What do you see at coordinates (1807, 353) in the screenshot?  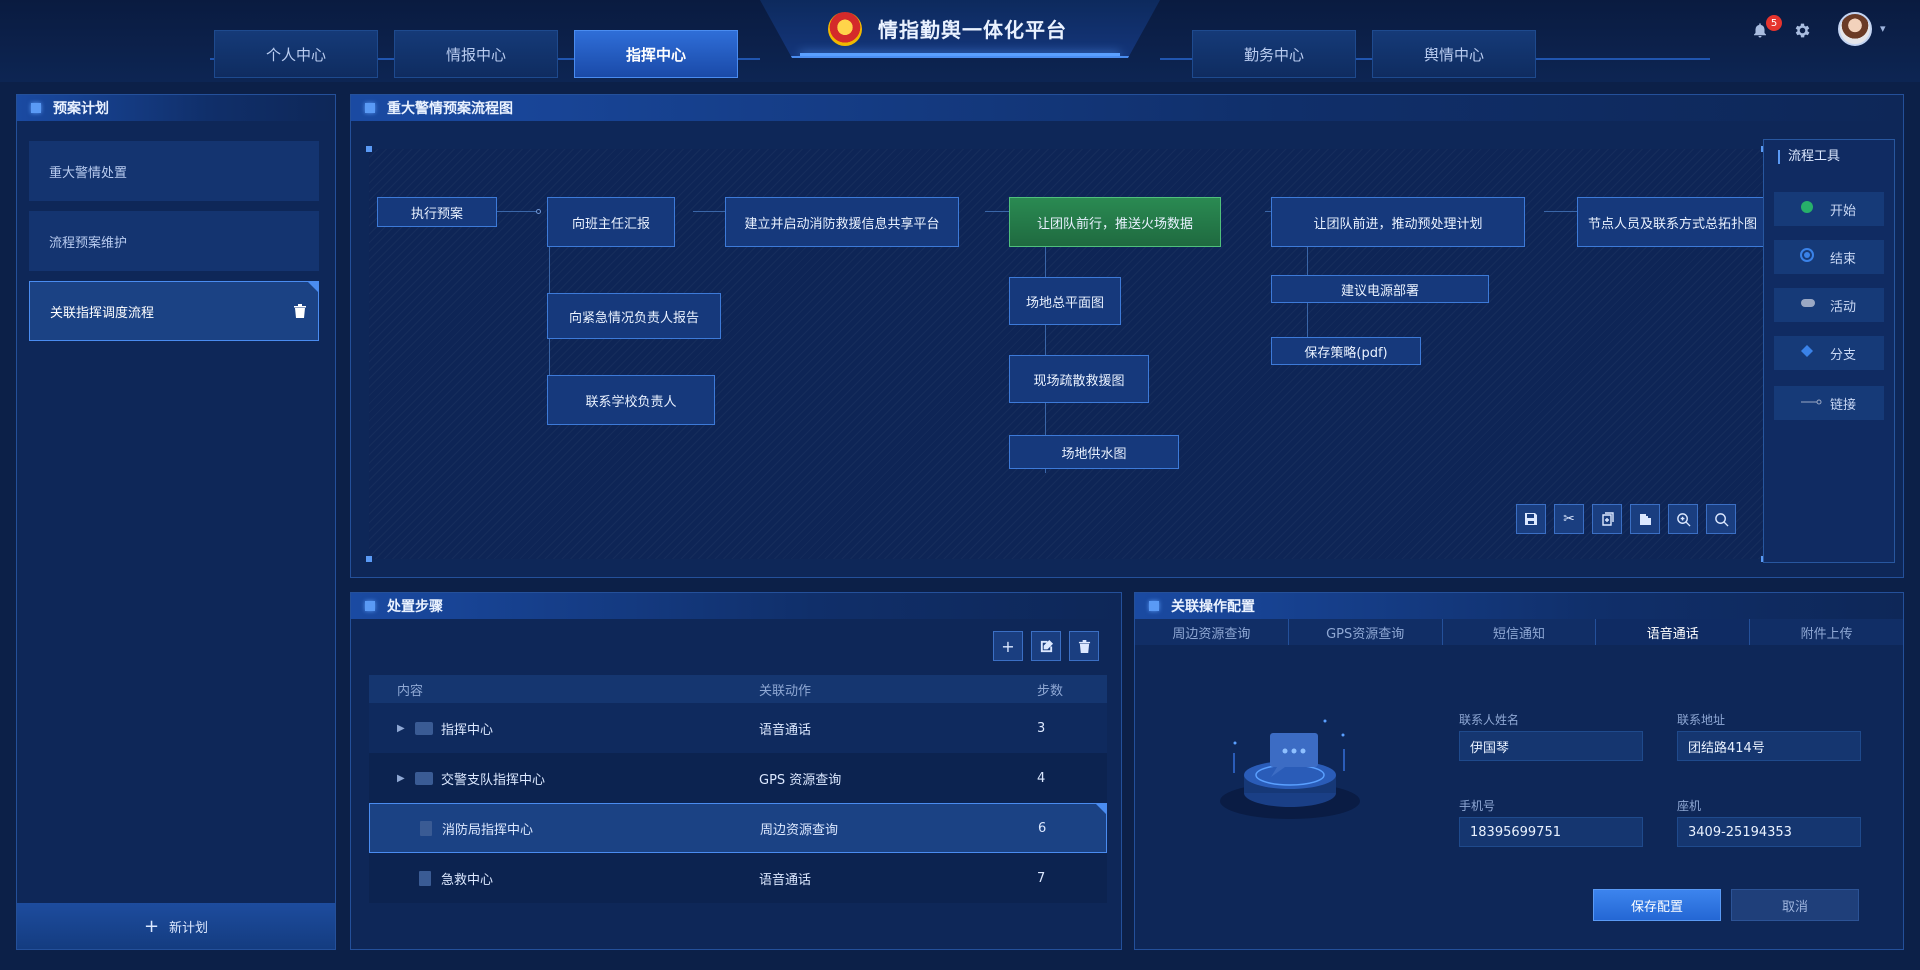 I see `branch-diamond-icon` at bounding box center [1807, 353].